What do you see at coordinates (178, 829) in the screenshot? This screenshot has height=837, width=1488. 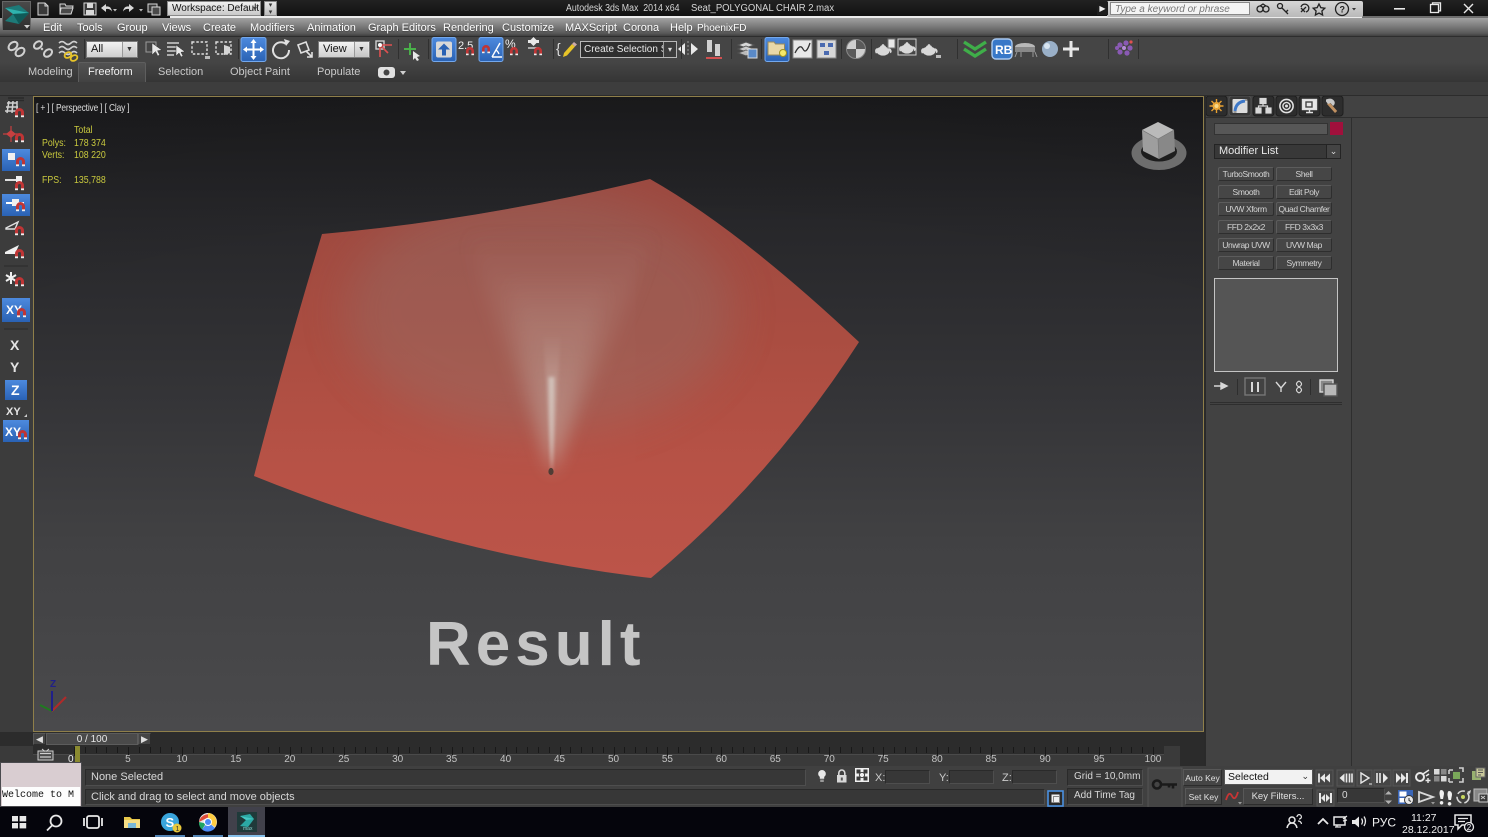 I see `svg-text: 1` at bounding box center [178, 829].